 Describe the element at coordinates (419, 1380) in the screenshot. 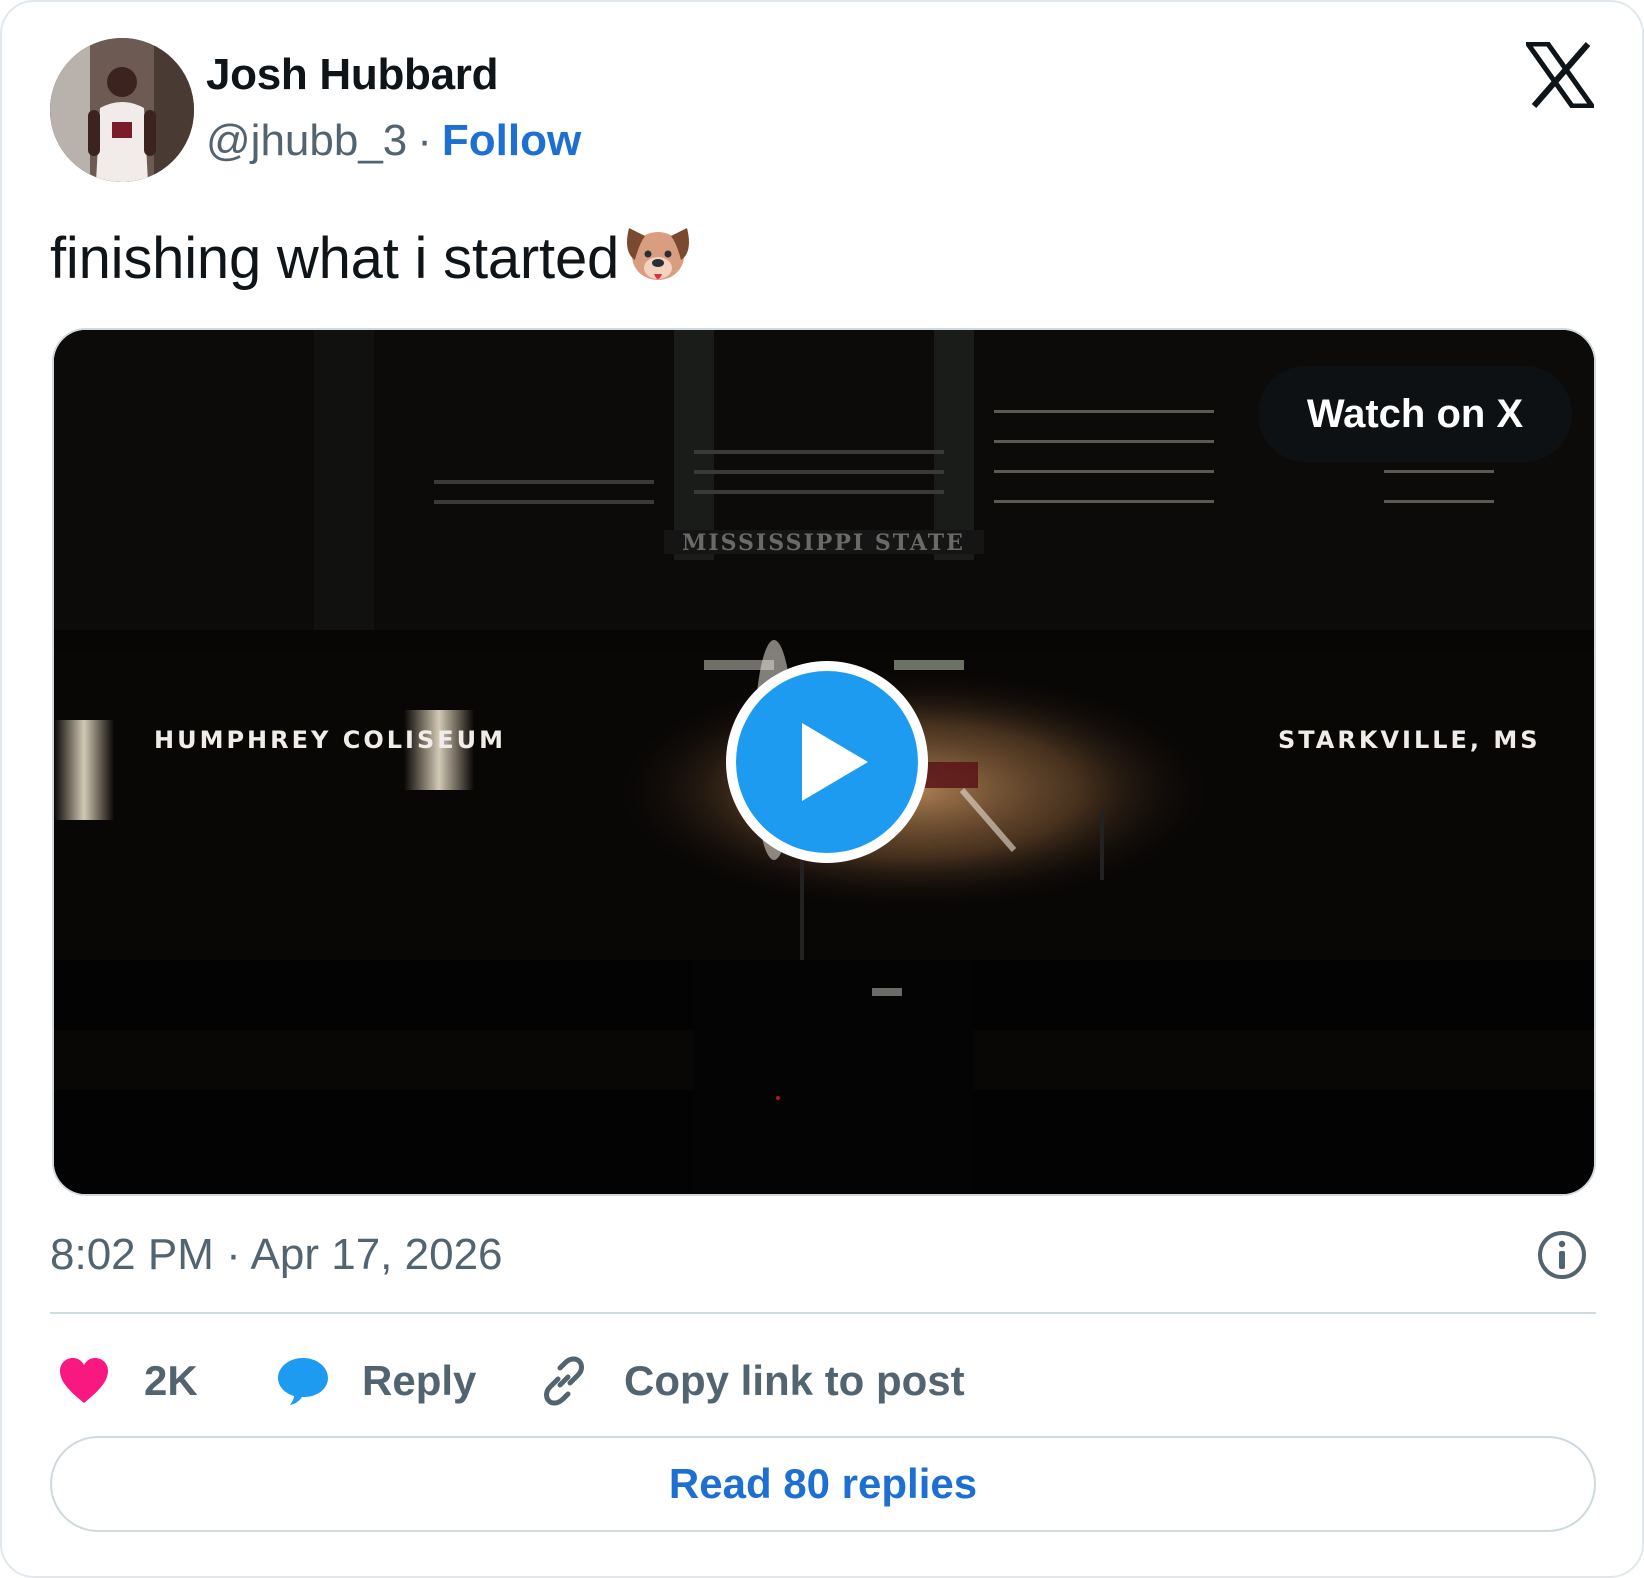

I see `reply-label: Reply` at that location.